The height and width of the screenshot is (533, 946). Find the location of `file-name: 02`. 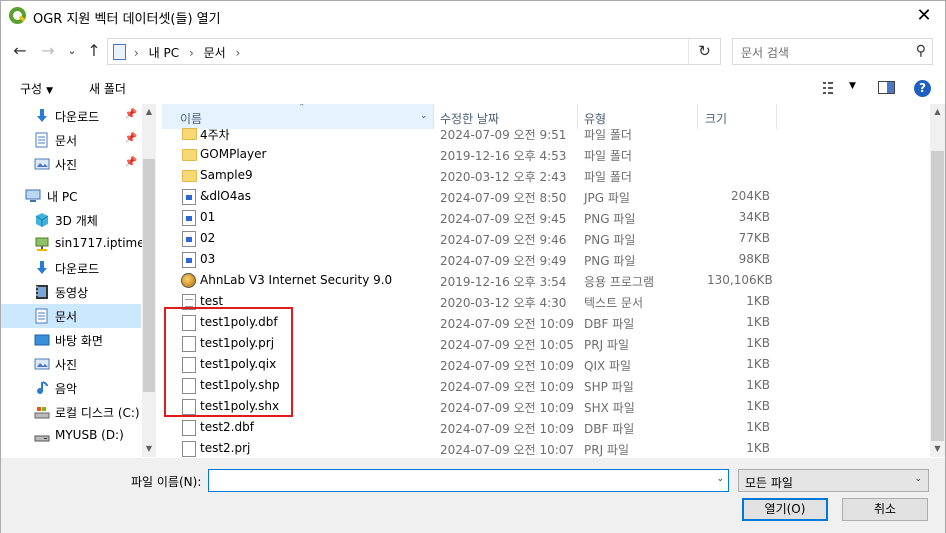

file-name: 02 is located at coordinates (208, 238).